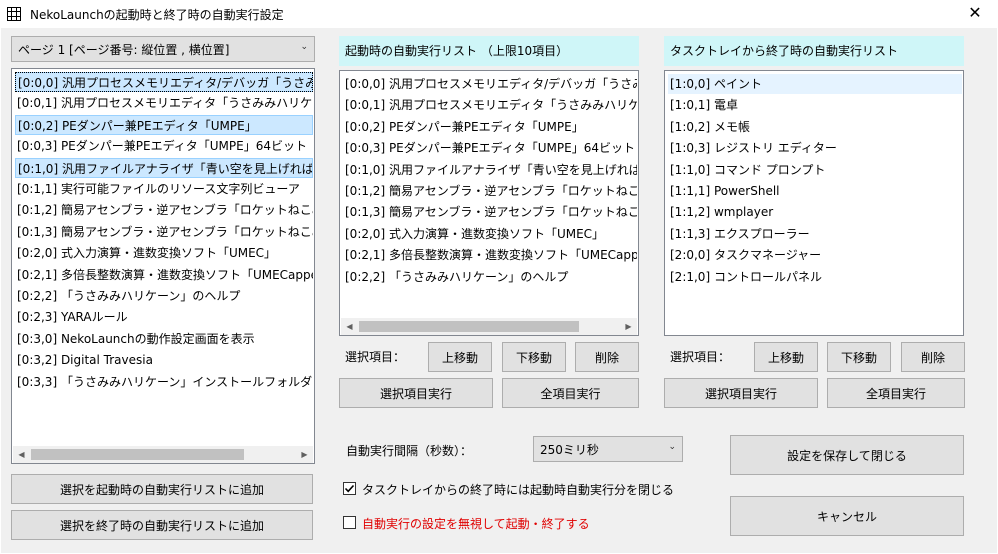 This screenshot has width=998, height=554. I want to click on save-and-close-button: 設定を保存して閉じる, so click(847, 455).